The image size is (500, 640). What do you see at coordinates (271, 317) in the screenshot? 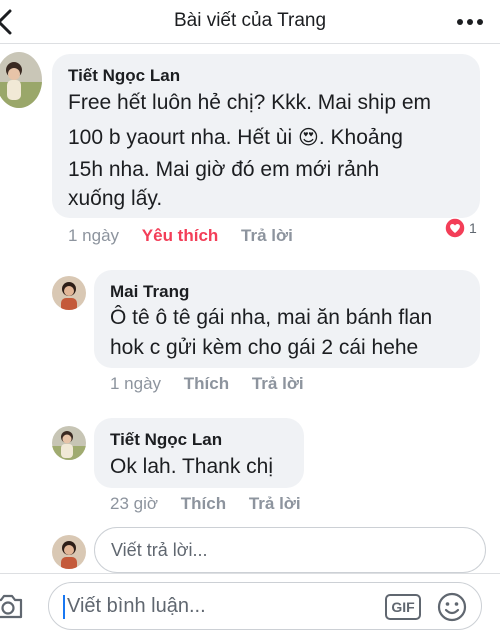
I see `comment-text-line: Ô tê ô tê gái nha, mai ăn bánh flan` at bounding box center [271, 317].